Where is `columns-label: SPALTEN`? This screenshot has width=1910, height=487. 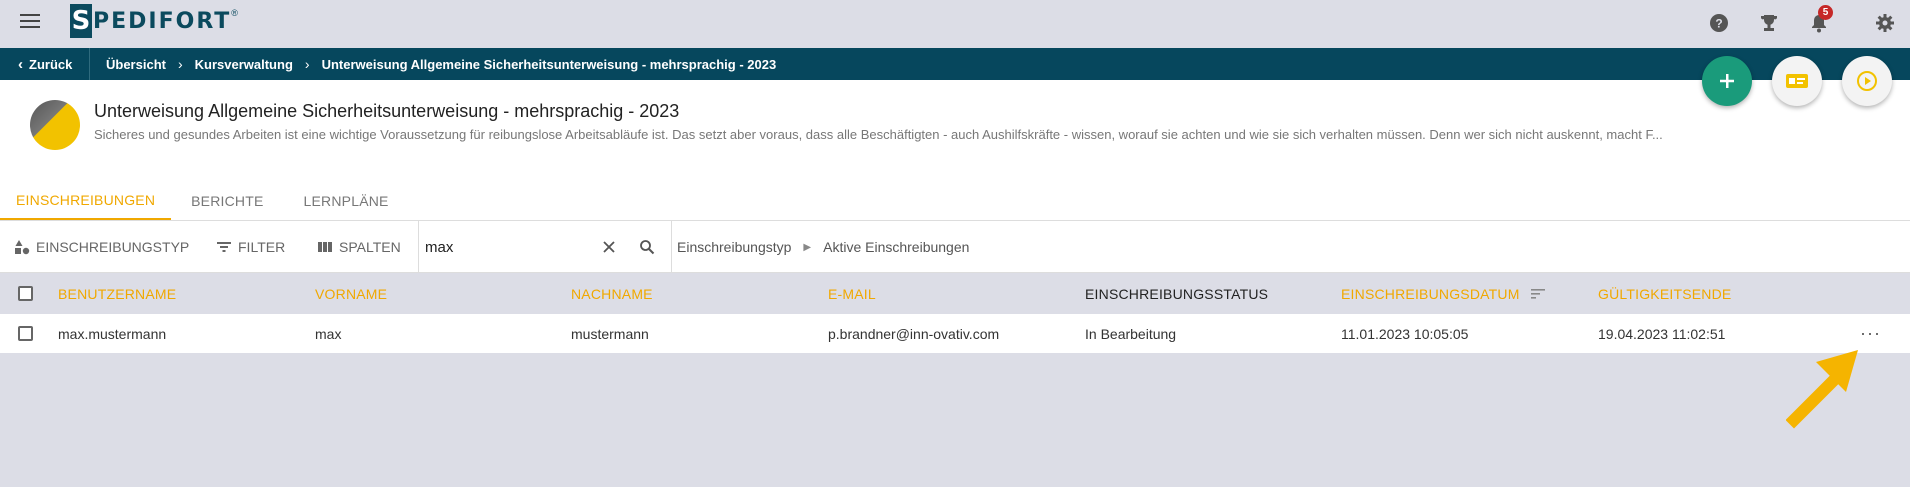 columns-label: SPALTEN is located at coordinates (370, 247).